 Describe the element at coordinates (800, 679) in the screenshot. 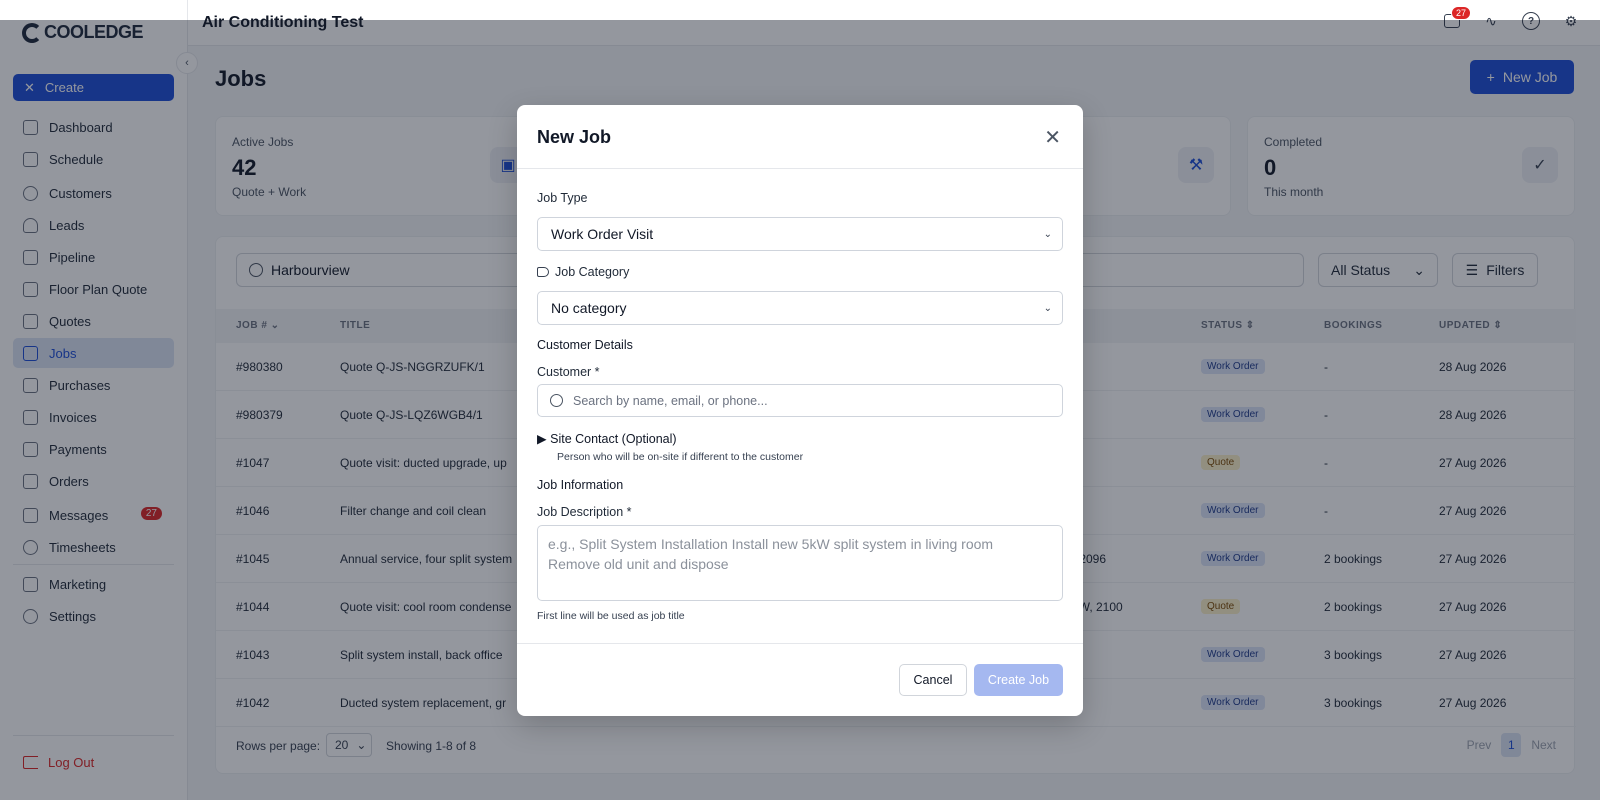

I see `modal-footer: Cancel Create Job` at that location.